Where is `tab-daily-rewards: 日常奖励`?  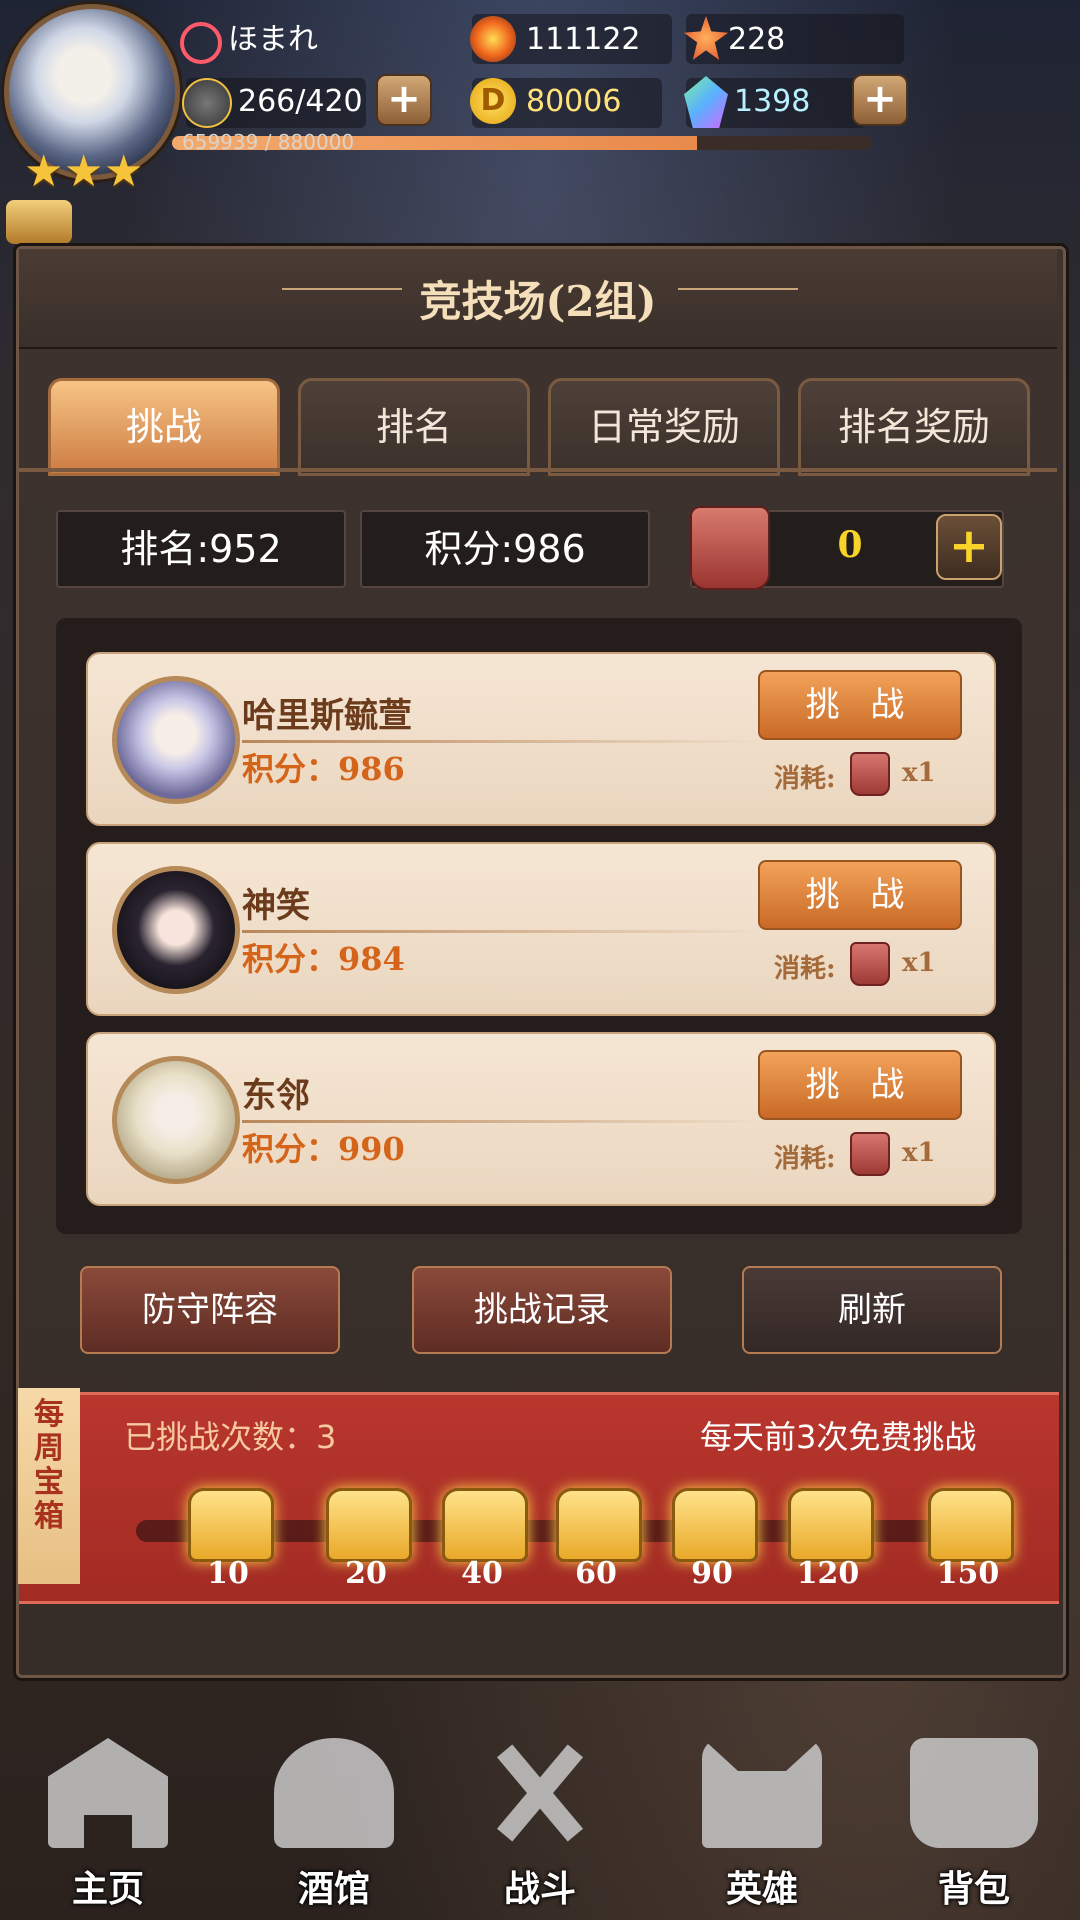 tab-daily-rewards: 日常奖励 is located at coordinates (664, 427).